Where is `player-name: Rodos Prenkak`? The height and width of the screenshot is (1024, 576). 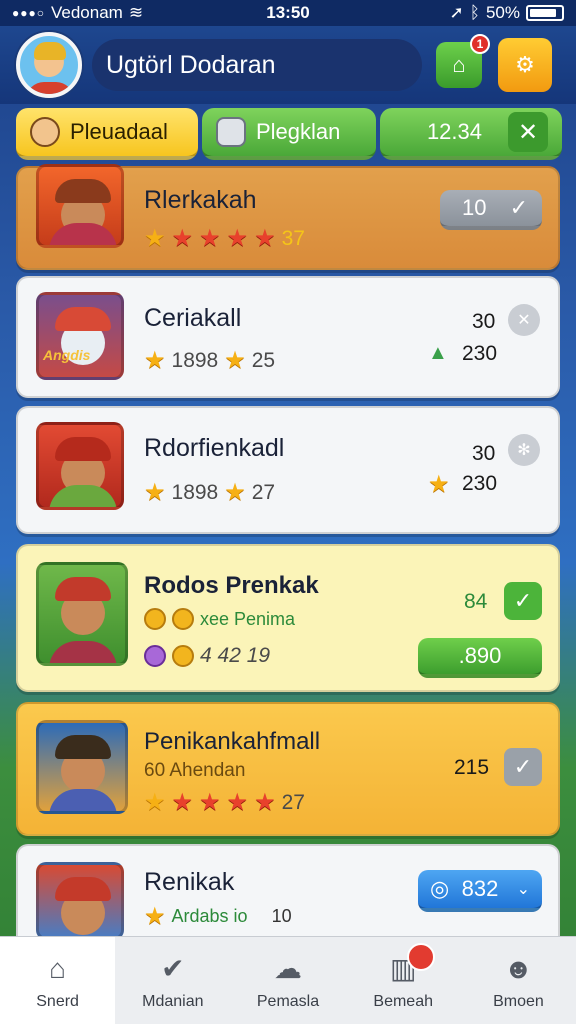
player-name: Rodos Prenkak is located at coordinates (231, 585).